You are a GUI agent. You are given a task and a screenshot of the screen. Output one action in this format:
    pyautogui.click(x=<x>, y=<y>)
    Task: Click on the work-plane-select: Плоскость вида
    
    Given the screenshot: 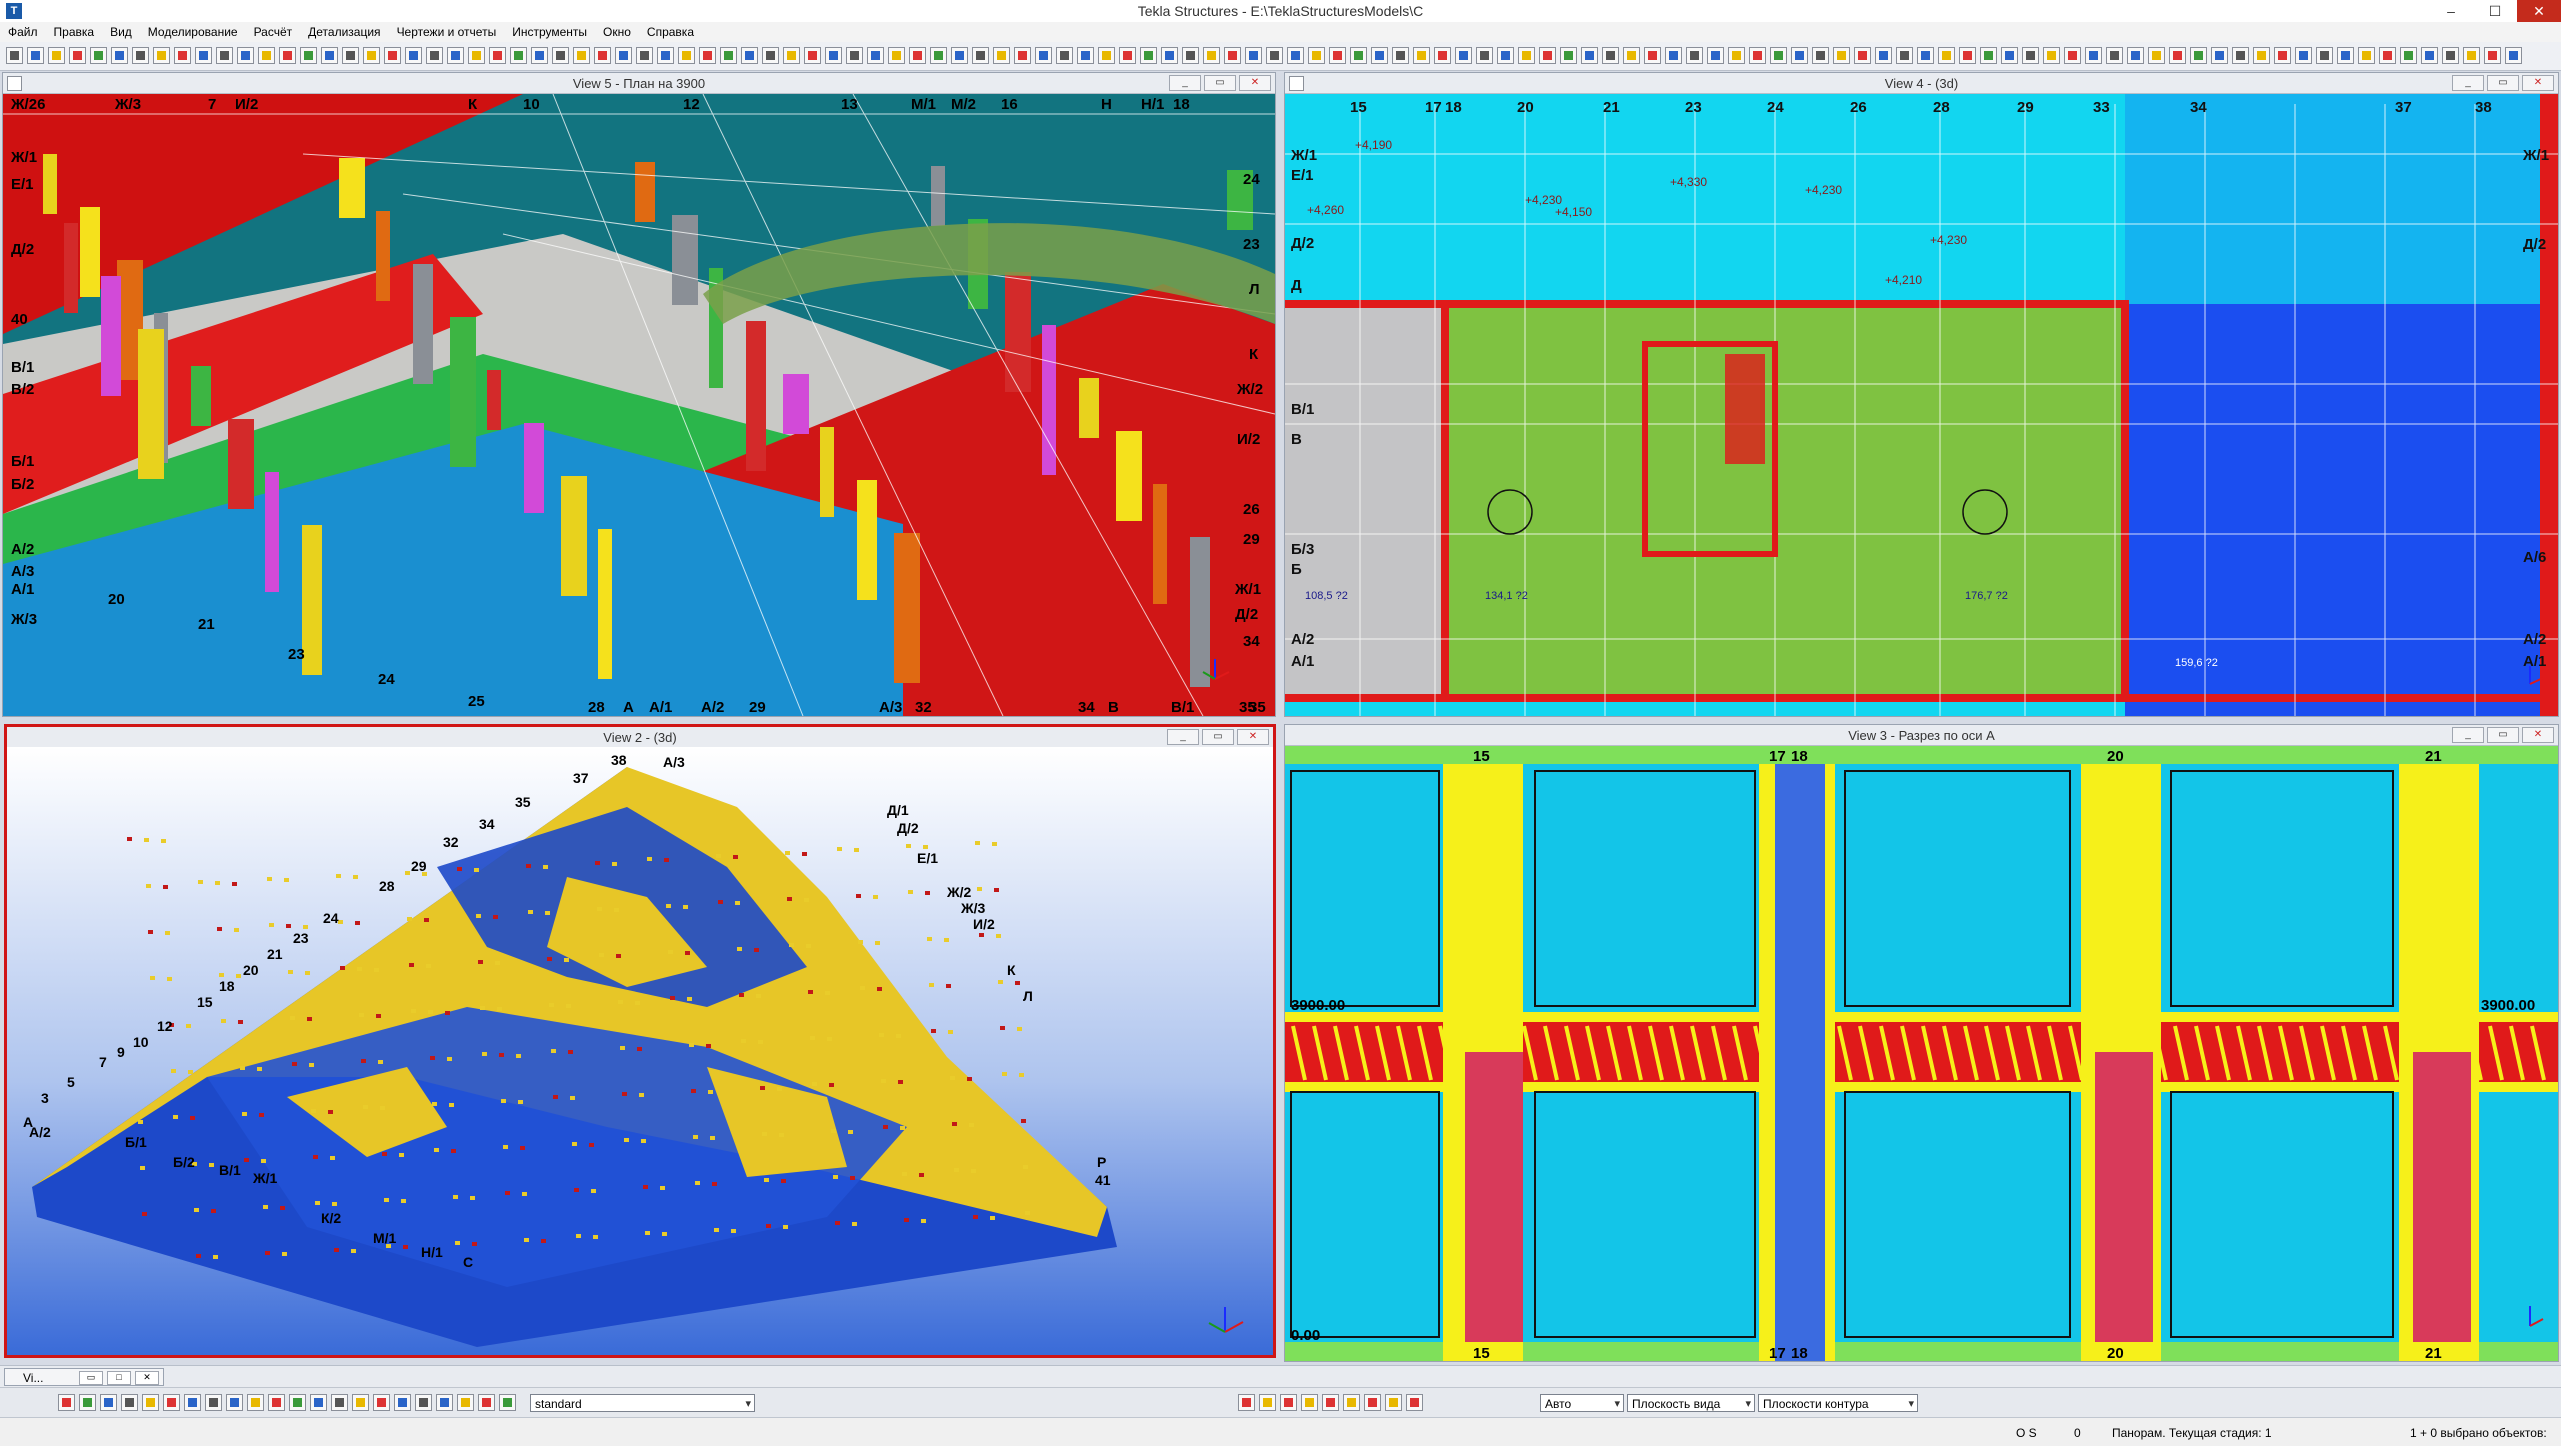 What is the action you would take?
    pyautogui.click(x=1691, y=1403)
    